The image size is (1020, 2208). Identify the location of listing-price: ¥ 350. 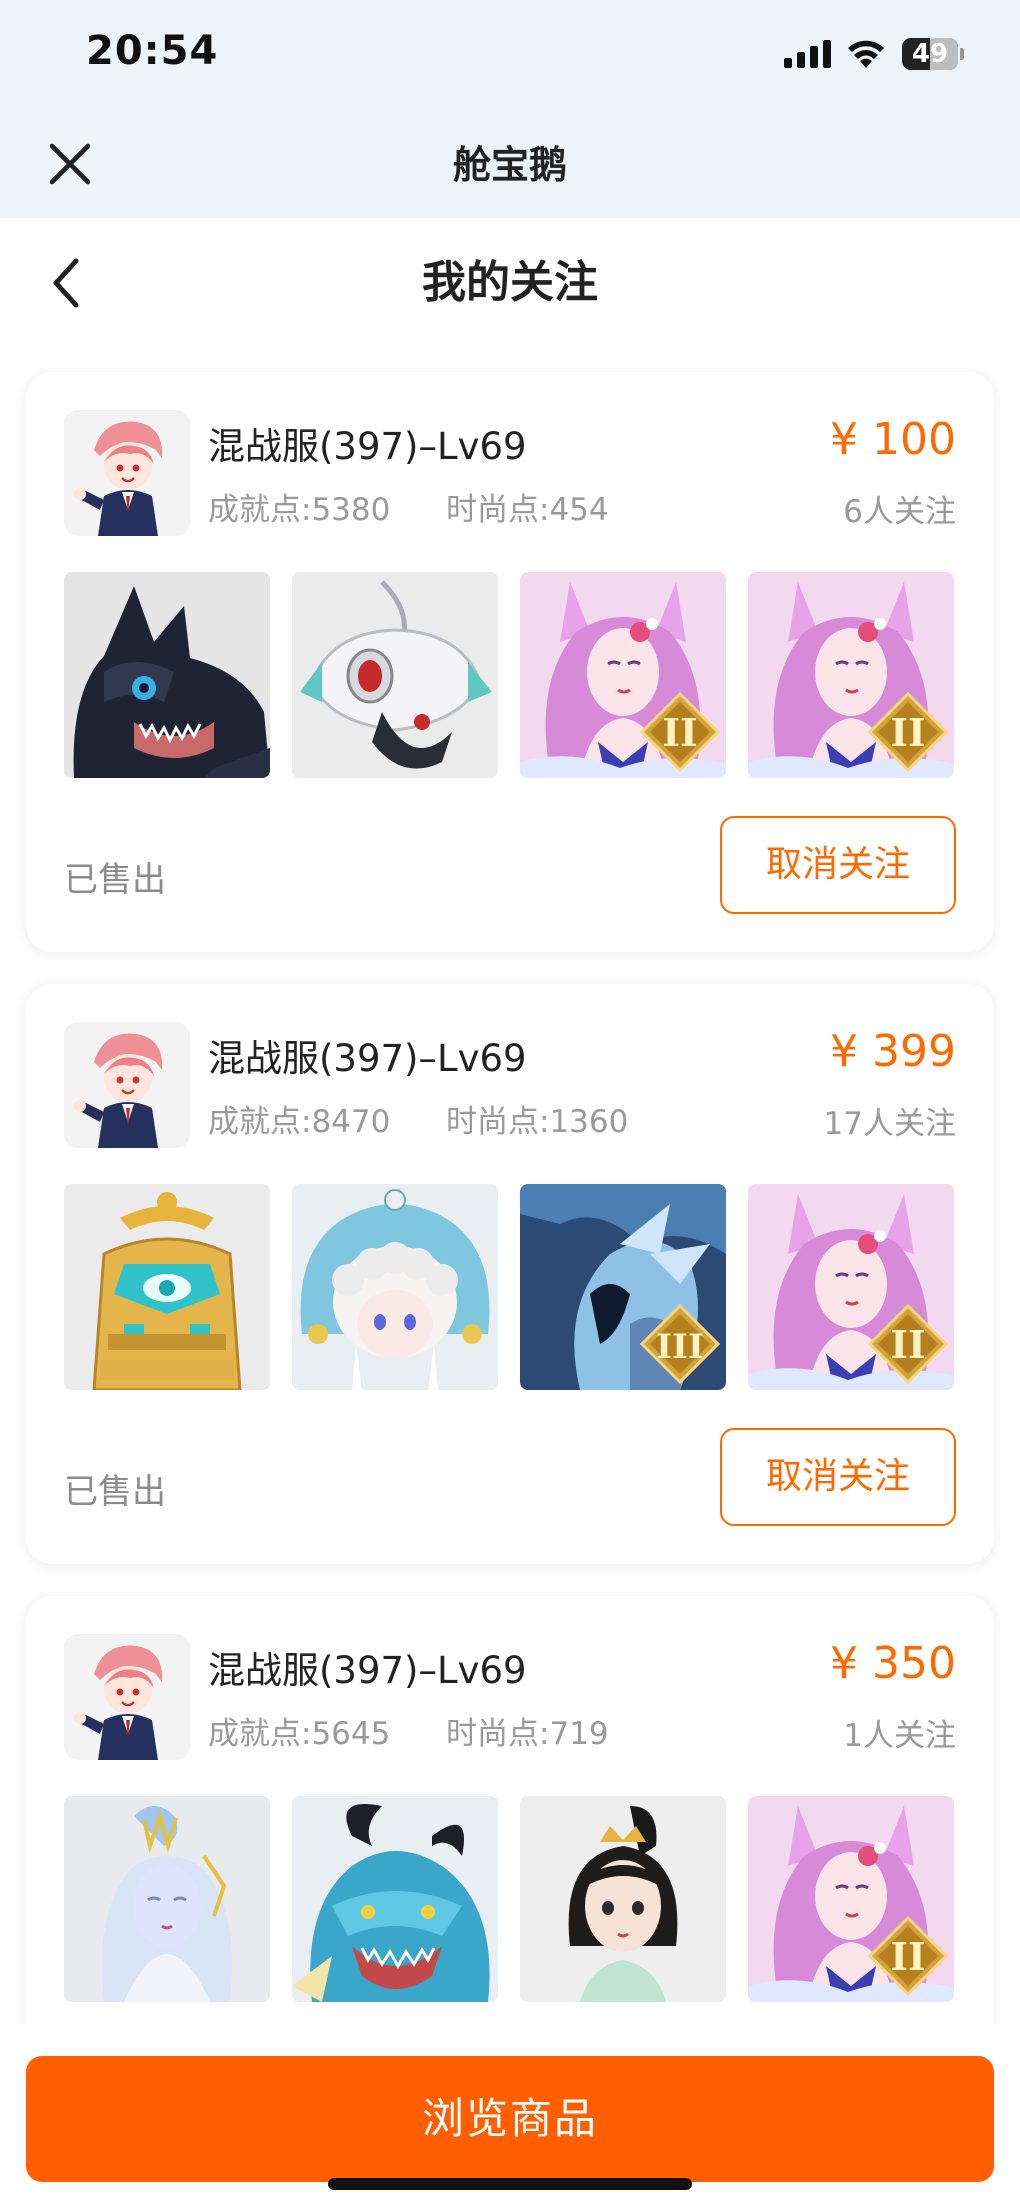
(893, 1663).